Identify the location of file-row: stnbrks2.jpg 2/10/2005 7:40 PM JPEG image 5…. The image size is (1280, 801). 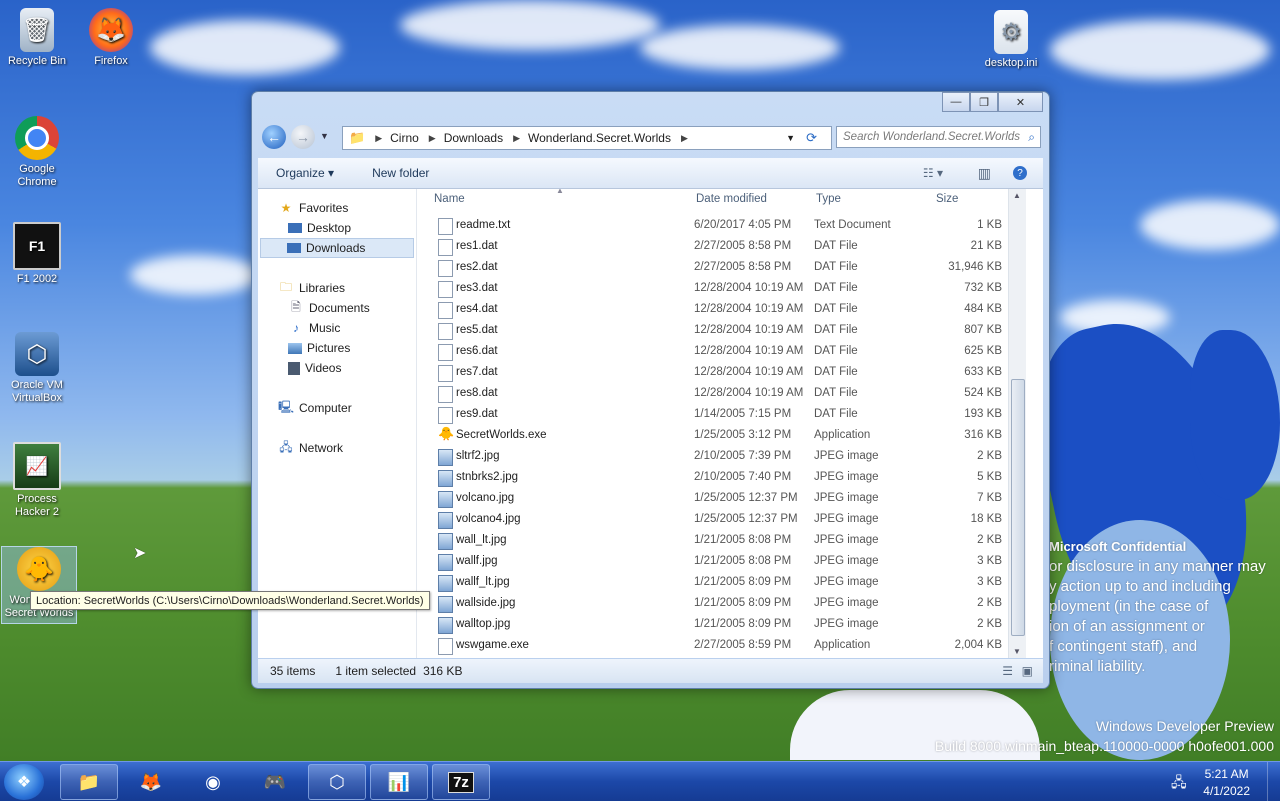
(726, 478).